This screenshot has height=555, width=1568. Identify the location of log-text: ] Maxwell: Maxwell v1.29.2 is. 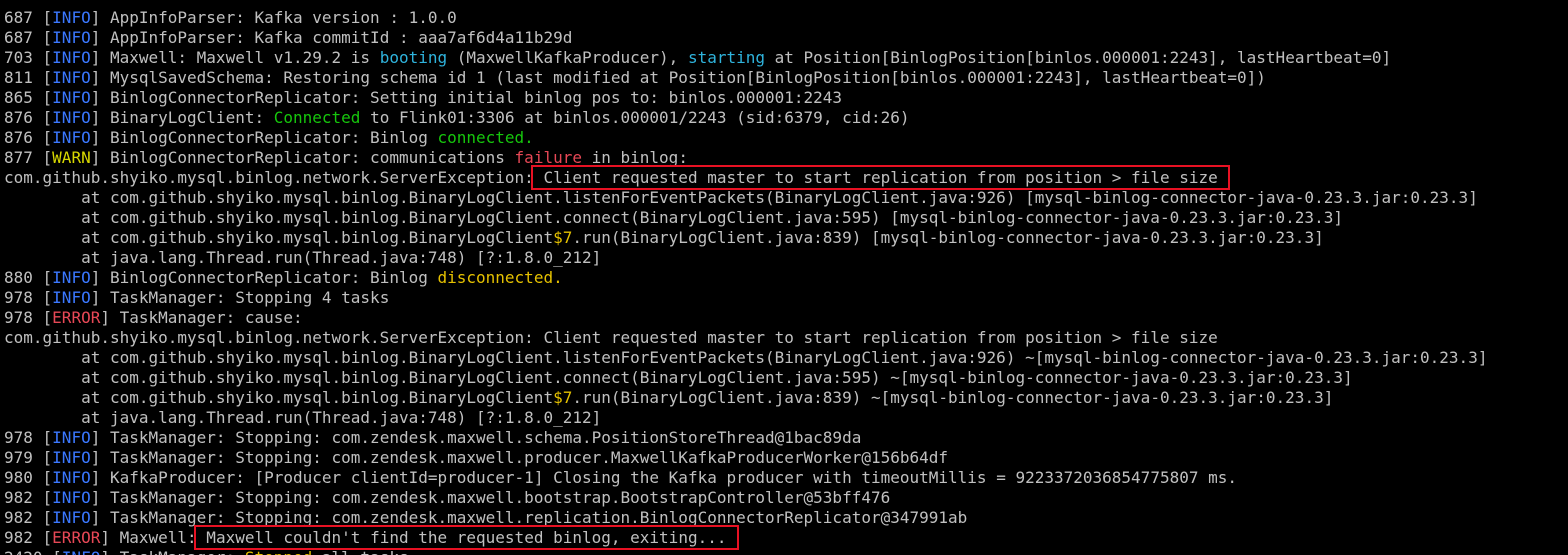
(235, 57).